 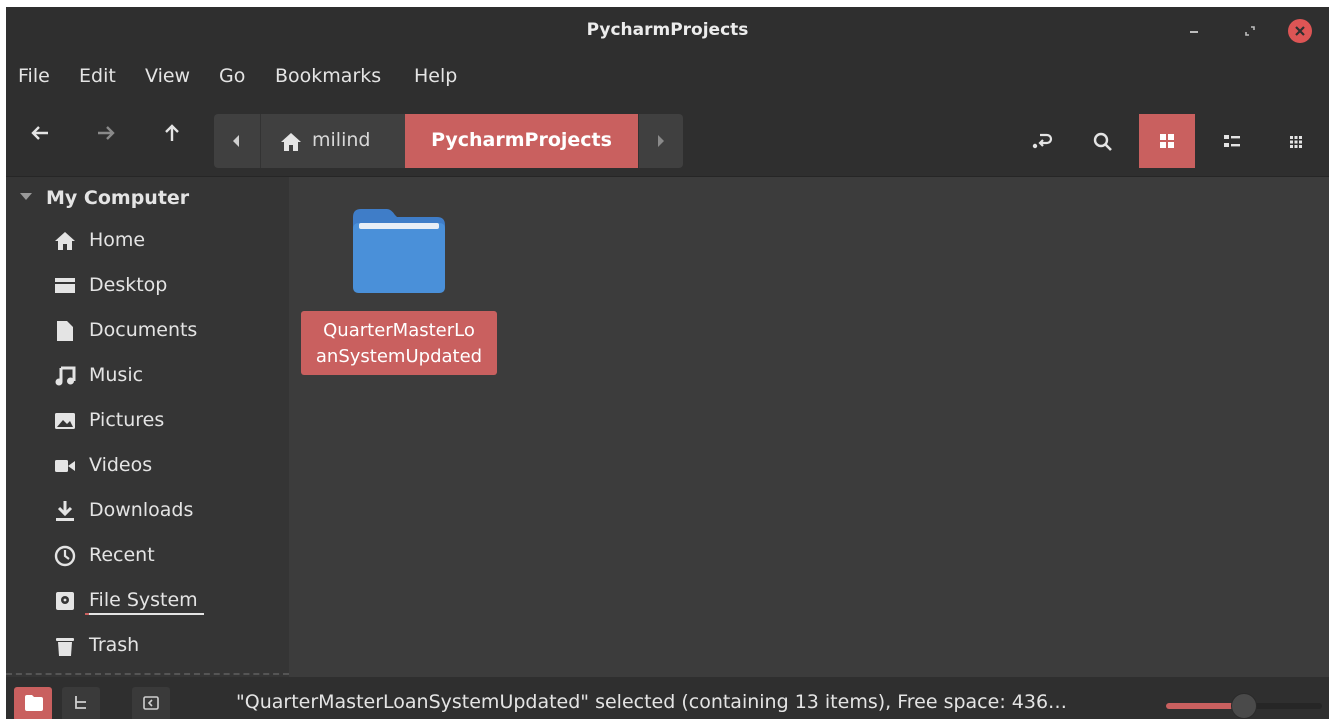 What do you see at coordinates (147, 674) in the screenshot?
I see `sidebar-divider` at bounding box center [147, 674].